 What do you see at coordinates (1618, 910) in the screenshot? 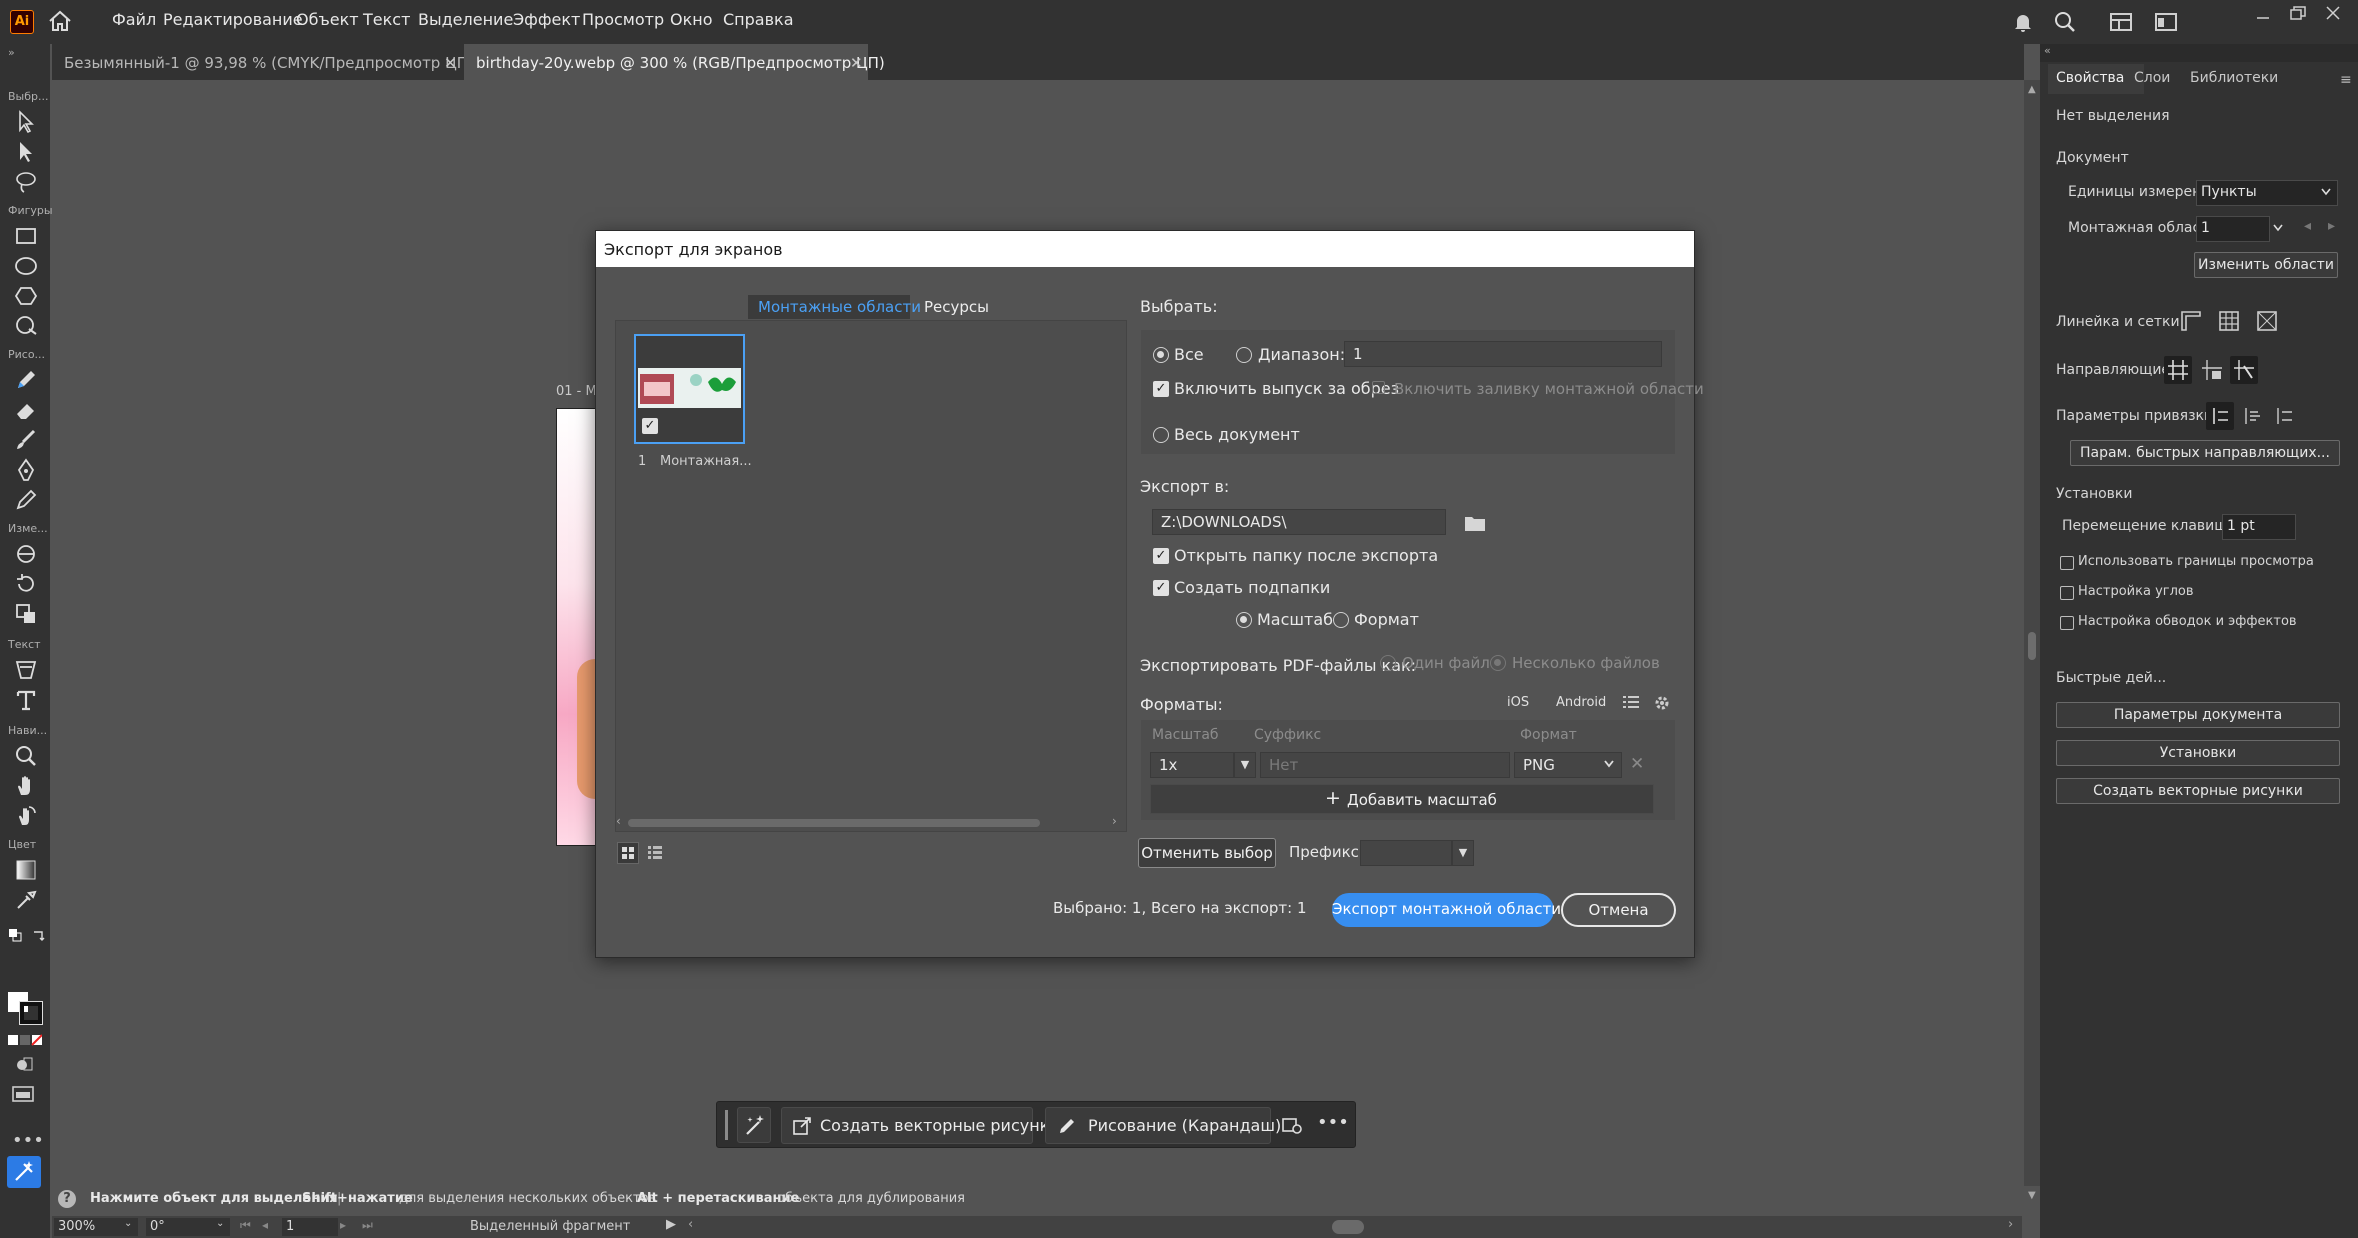
I see `cancel-button: Отмена` at bounding box center [1618, 910].